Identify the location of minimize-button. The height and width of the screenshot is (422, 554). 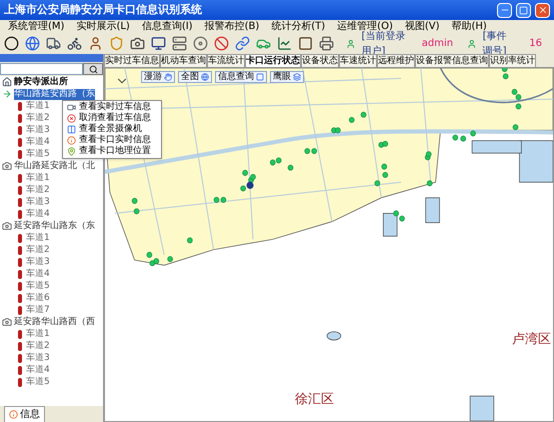
(504, 10).